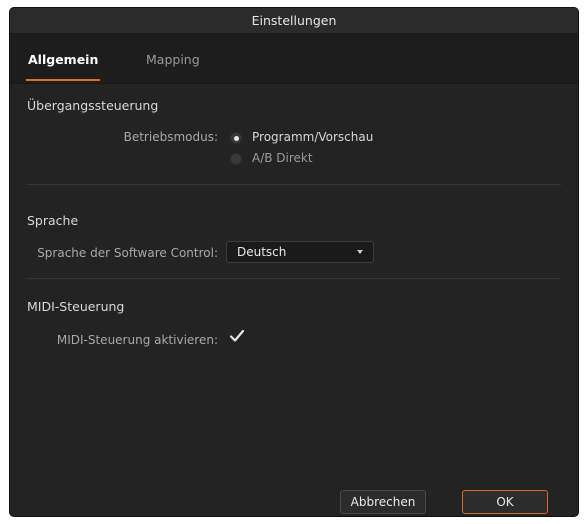 The height and width of the screenshot is (524, 587). What do you see at coordinates (300, 252) in the screenshot?
I see `language-select: Deutsch` at bounding box center [300, 252].